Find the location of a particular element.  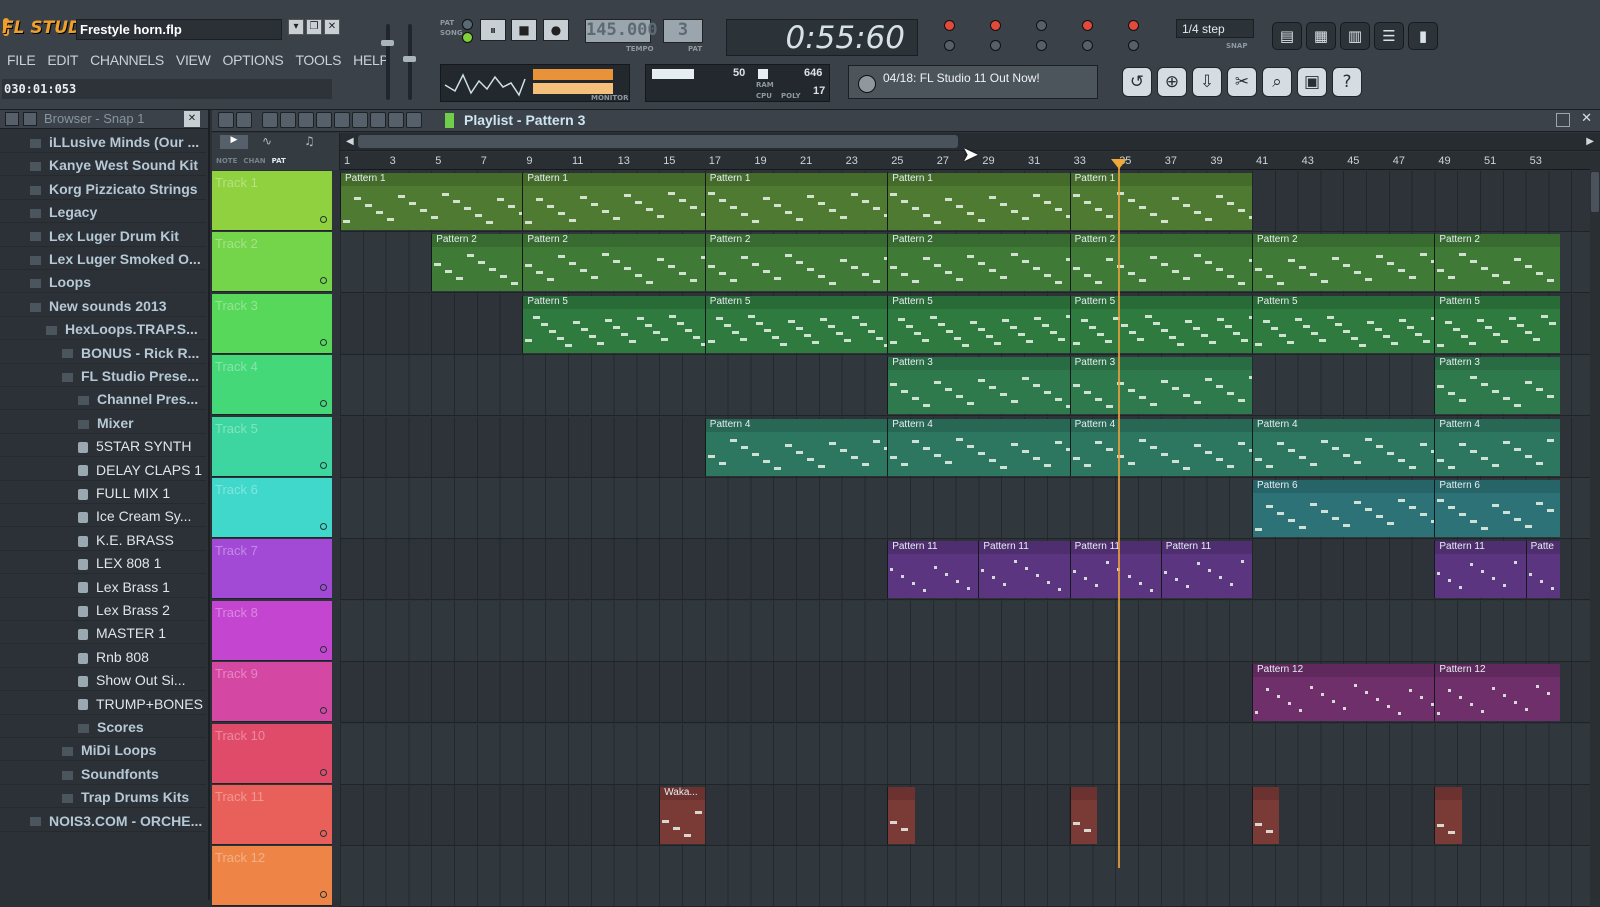

loop-record-led is located at coordinates (1087, 25).